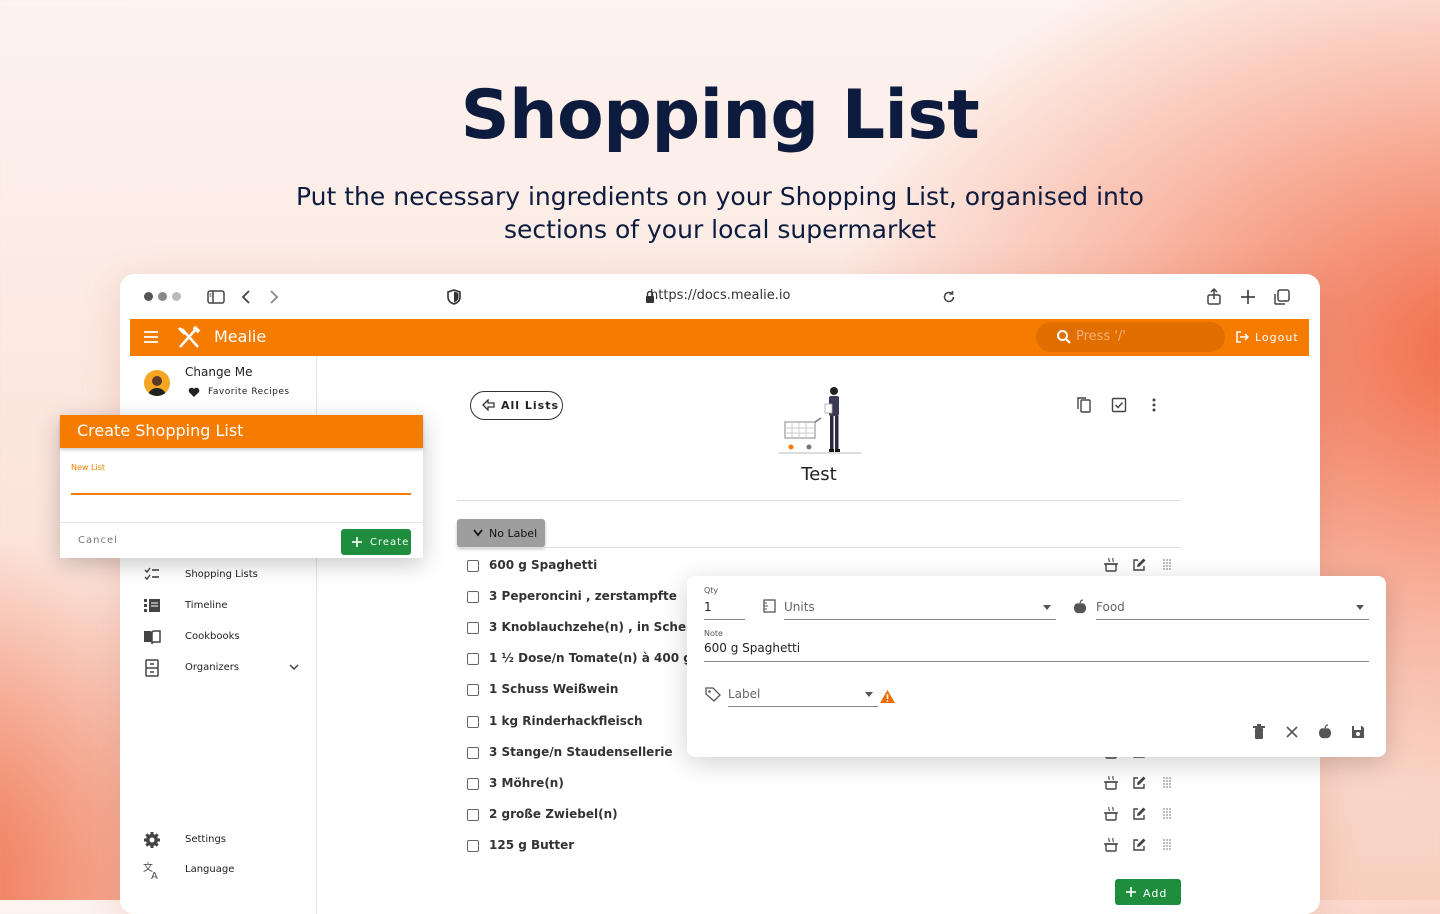  Describe the element at coordinates (819, 474) in the screenshot. I see `list-title: Test` at that location.